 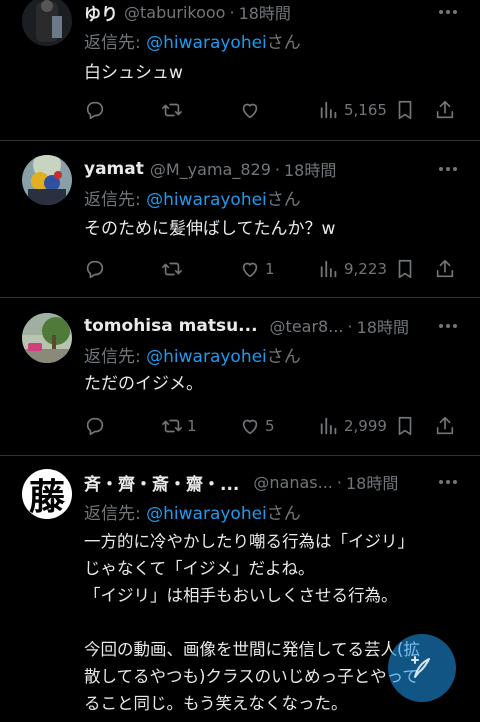 I want to click on compose-icon, so click(x=420, y=667).